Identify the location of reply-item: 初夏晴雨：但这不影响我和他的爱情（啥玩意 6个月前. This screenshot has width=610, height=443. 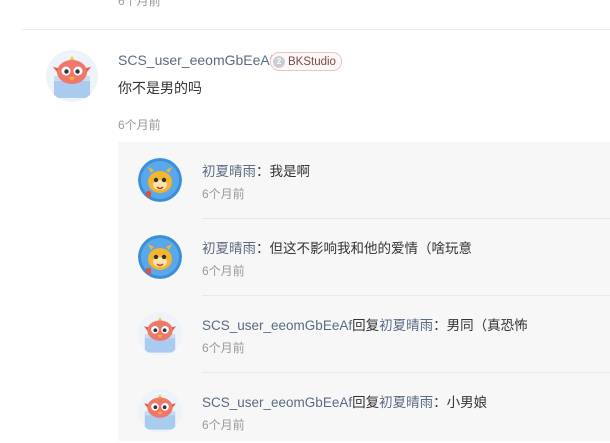
(364, 257).